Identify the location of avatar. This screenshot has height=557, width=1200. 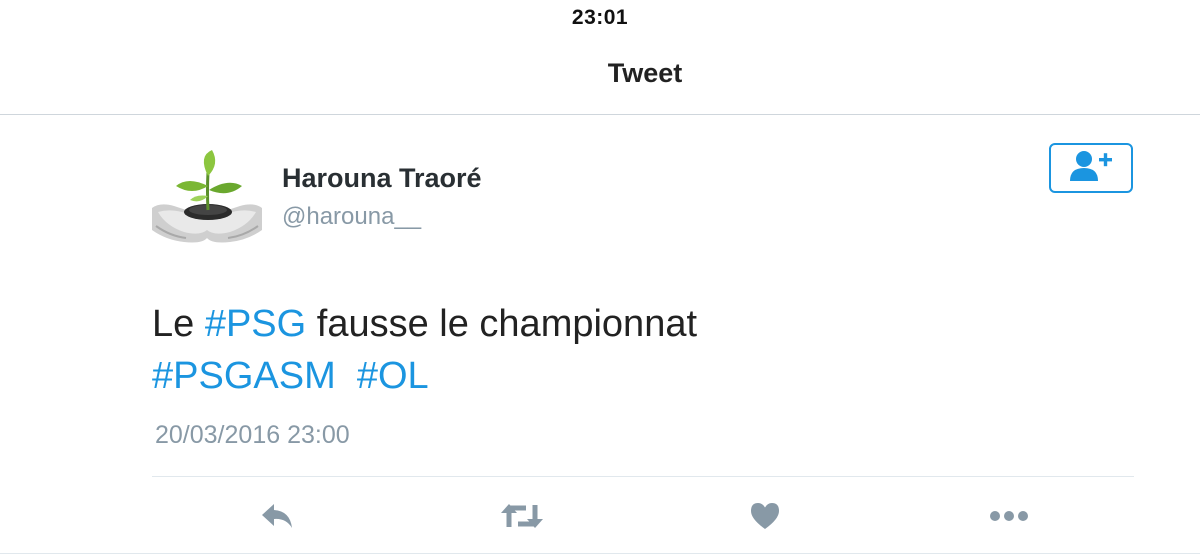
(207, 196).